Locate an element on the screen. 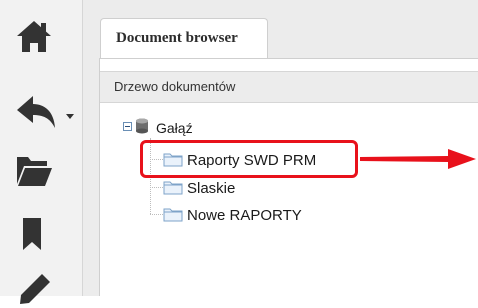 This screenshot has height=308, width=478. share-dropdown-icon is located at coordinates (45, 112).